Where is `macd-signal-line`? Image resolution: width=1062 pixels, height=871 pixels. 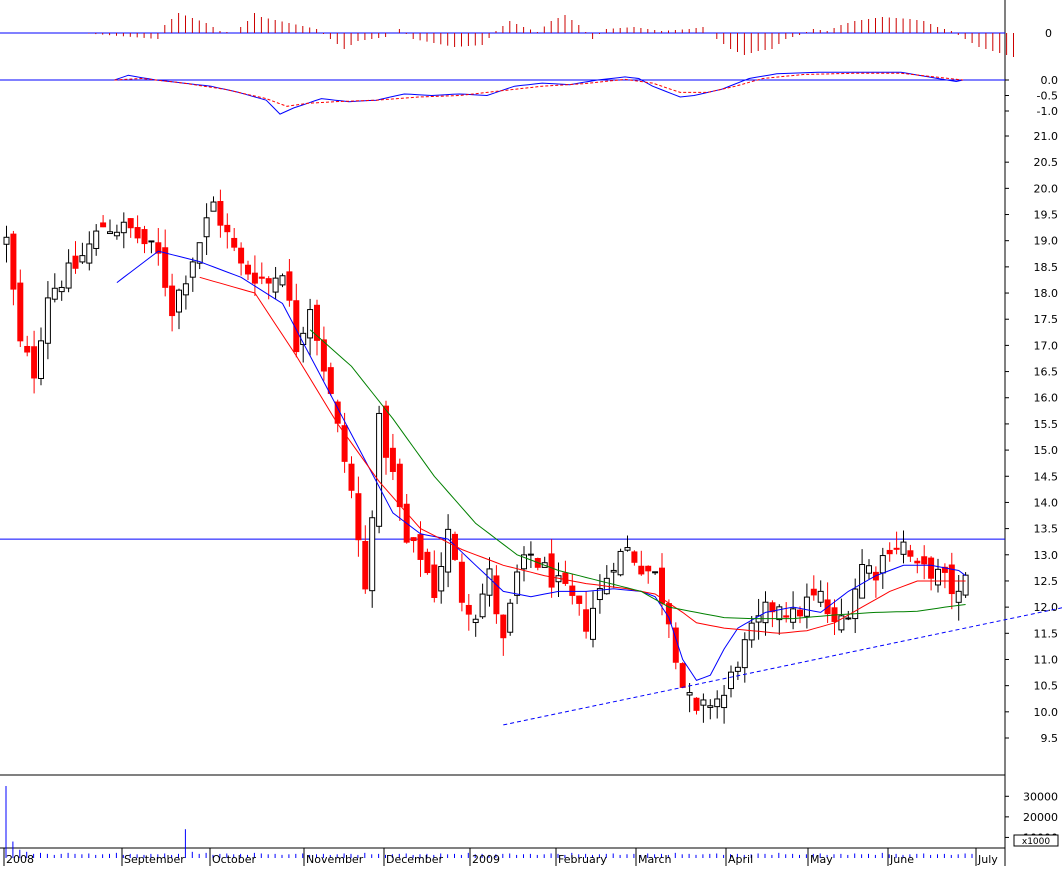 macd-signal-line is located at coordinates (539, 89).